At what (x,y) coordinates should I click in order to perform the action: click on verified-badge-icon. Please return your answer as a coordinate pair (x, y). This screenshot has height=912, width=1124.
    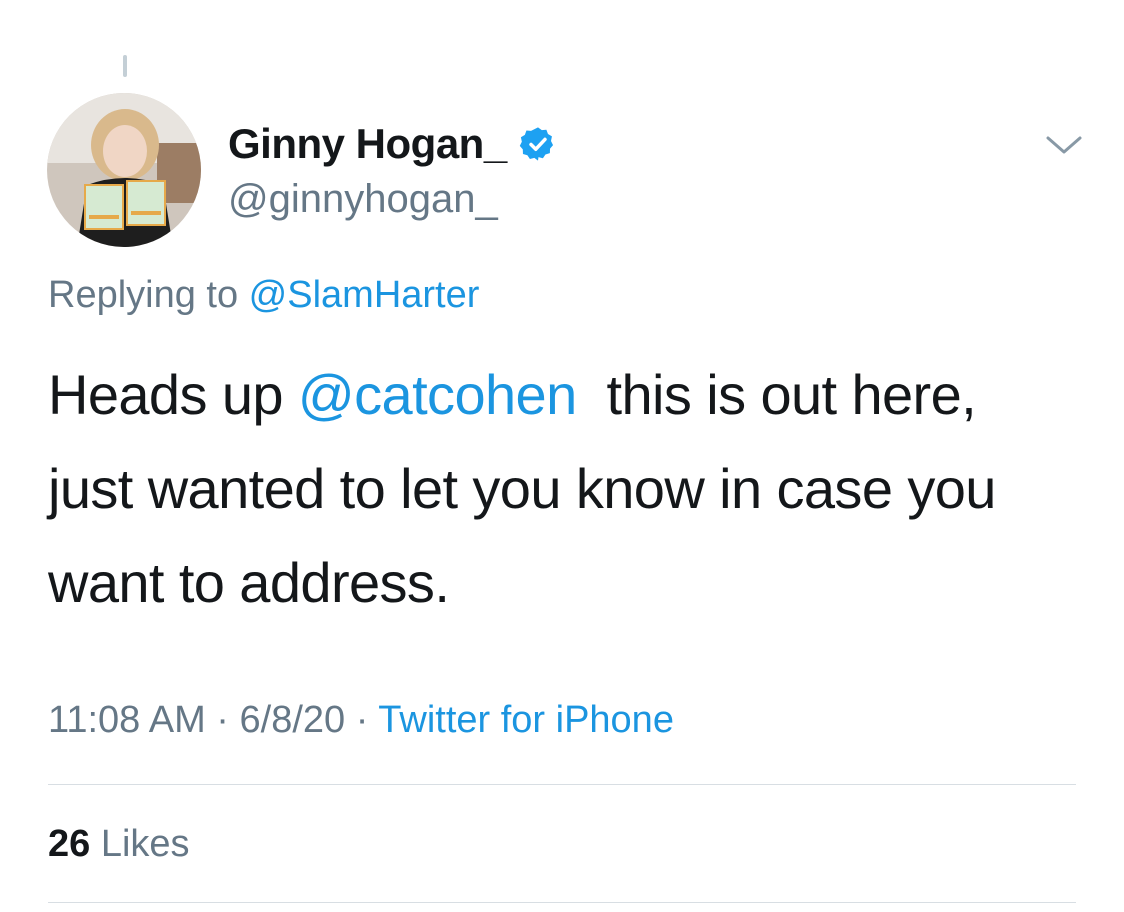
    Looking at the image, I should click on (538, 144).